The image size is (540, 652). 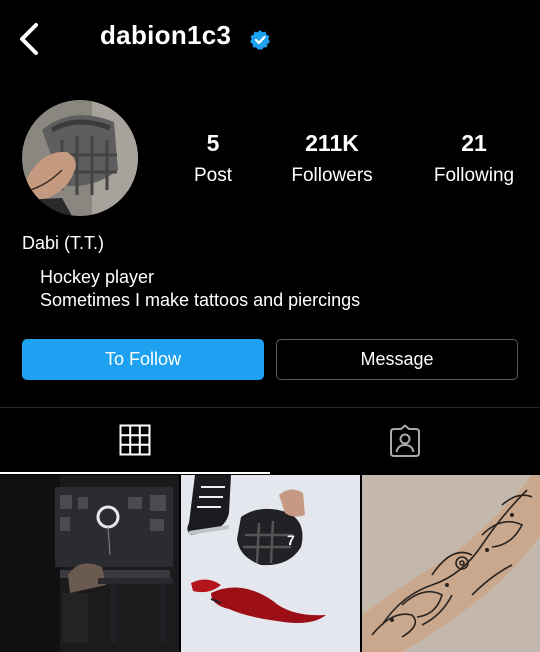 What do you see at coordinates (200, 300) in the screenshot?
I see `bio-line: Sometimes I make tattoos and piercings` at bounding box center [200, 300].